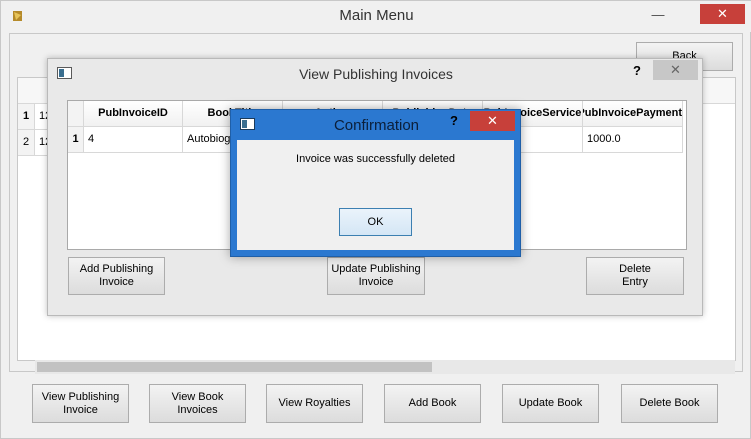  I want to click on add-publishing-invoice-button: Add Publishing Invoice, so click(116, 276).